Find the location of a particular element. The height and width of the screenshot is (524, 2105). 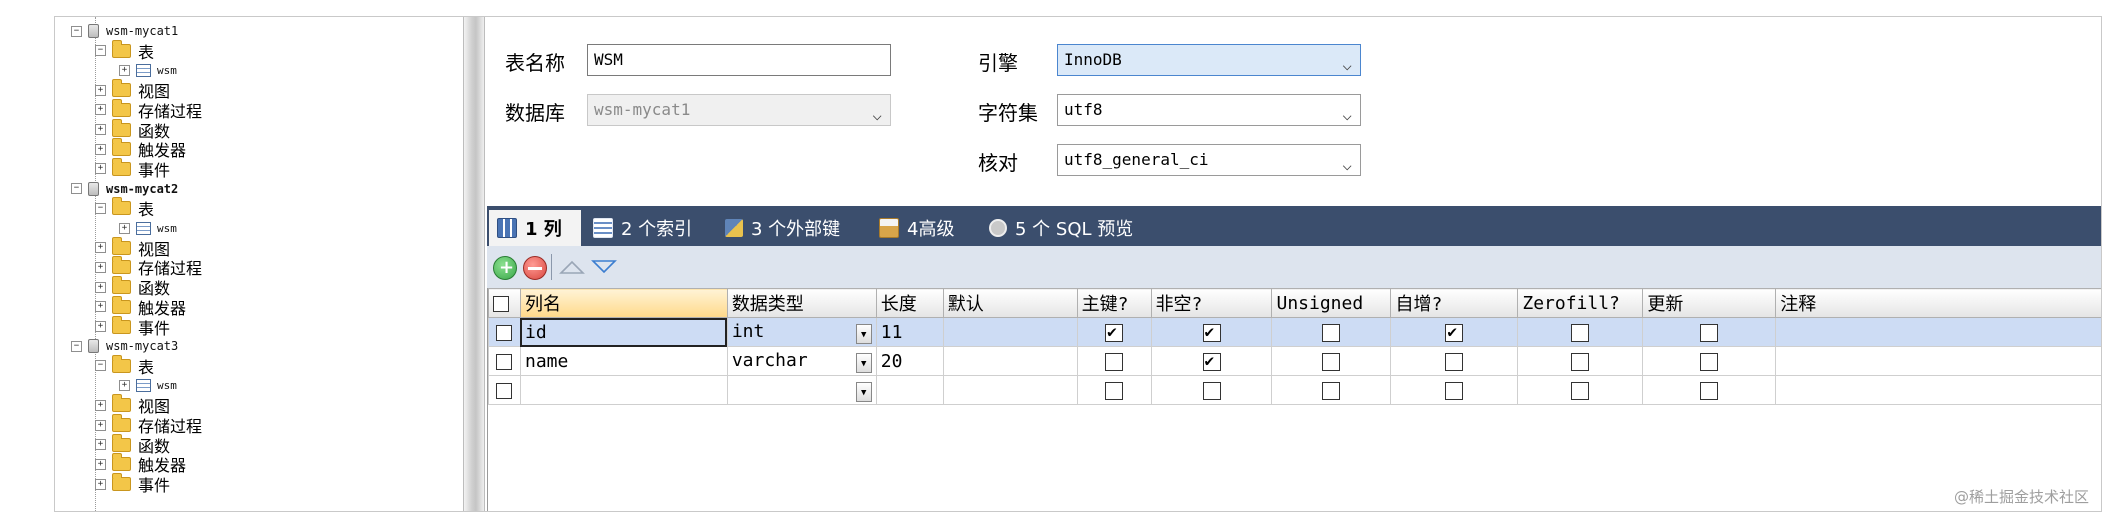

tab-indexes: 2 个索引 is located at coordinates (649, 228).